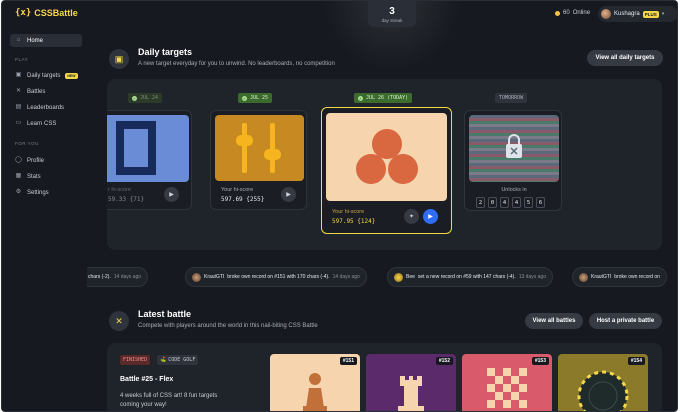 The width and height of the screenshot is (680, 412). What do you see at coordinates (46, 176) in the screenshot?
I see `sidebar-item-stats: ▦ Stats` at bounding box center [46, 176].